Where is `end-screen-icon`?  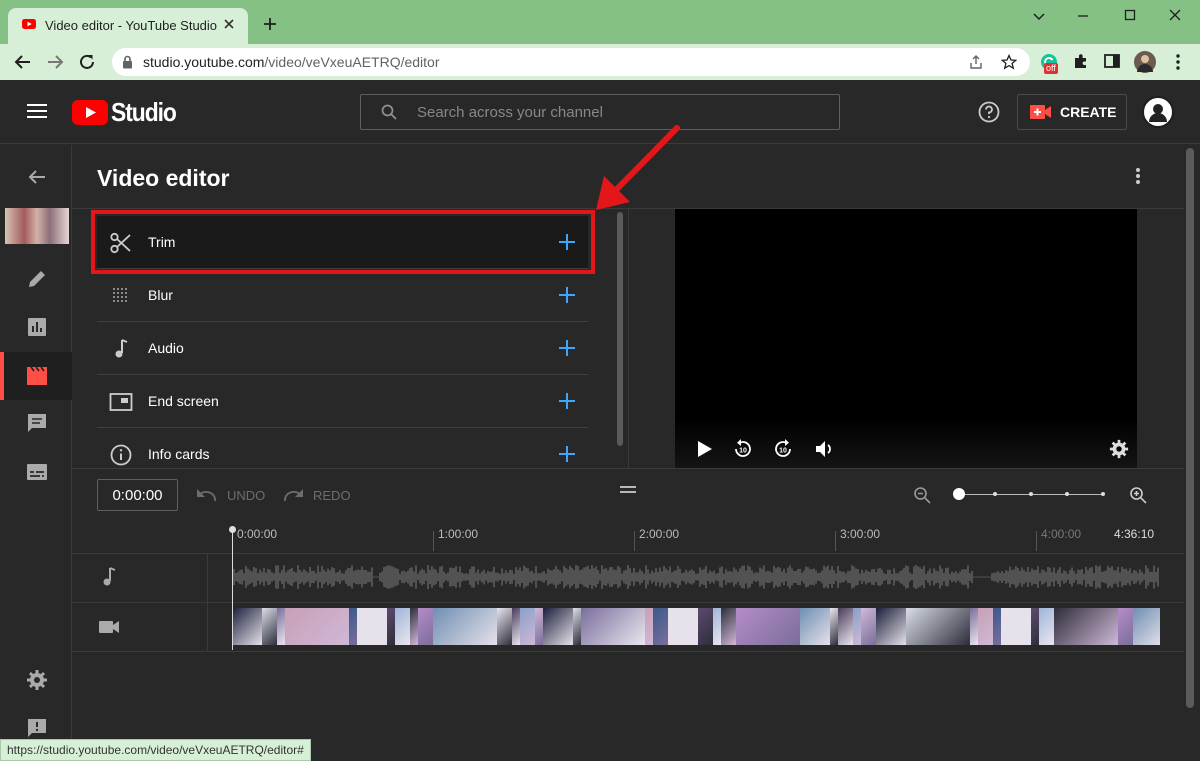 end-screen-icon is located at coordinates (121, 402).